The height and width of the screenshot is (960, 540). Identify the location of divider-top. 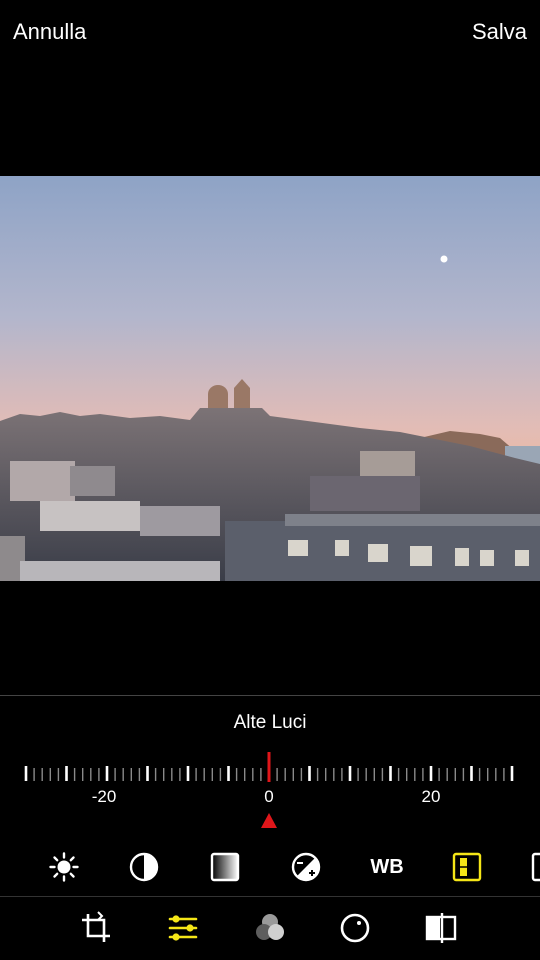
(270, 695).